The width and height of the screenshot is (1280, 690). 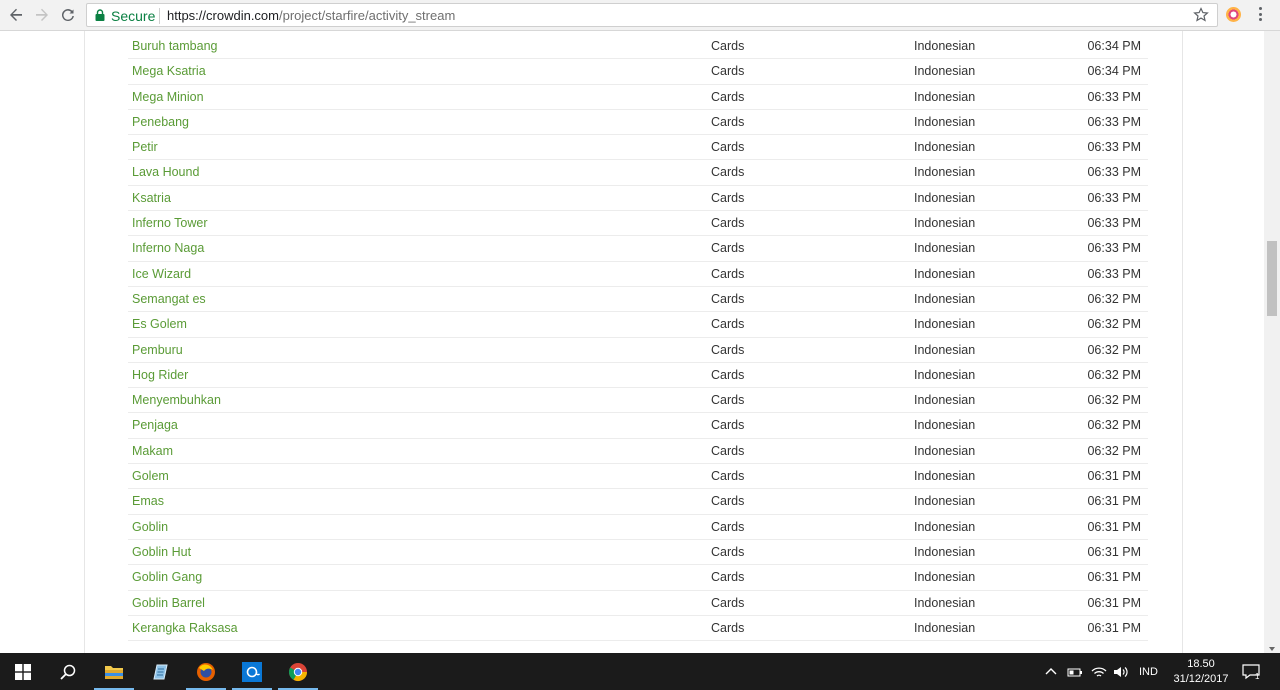 What do you see at coordinates (150, 527) in the screenshot?
I see `string-link: Goblin` at bounding box center [150, 527].